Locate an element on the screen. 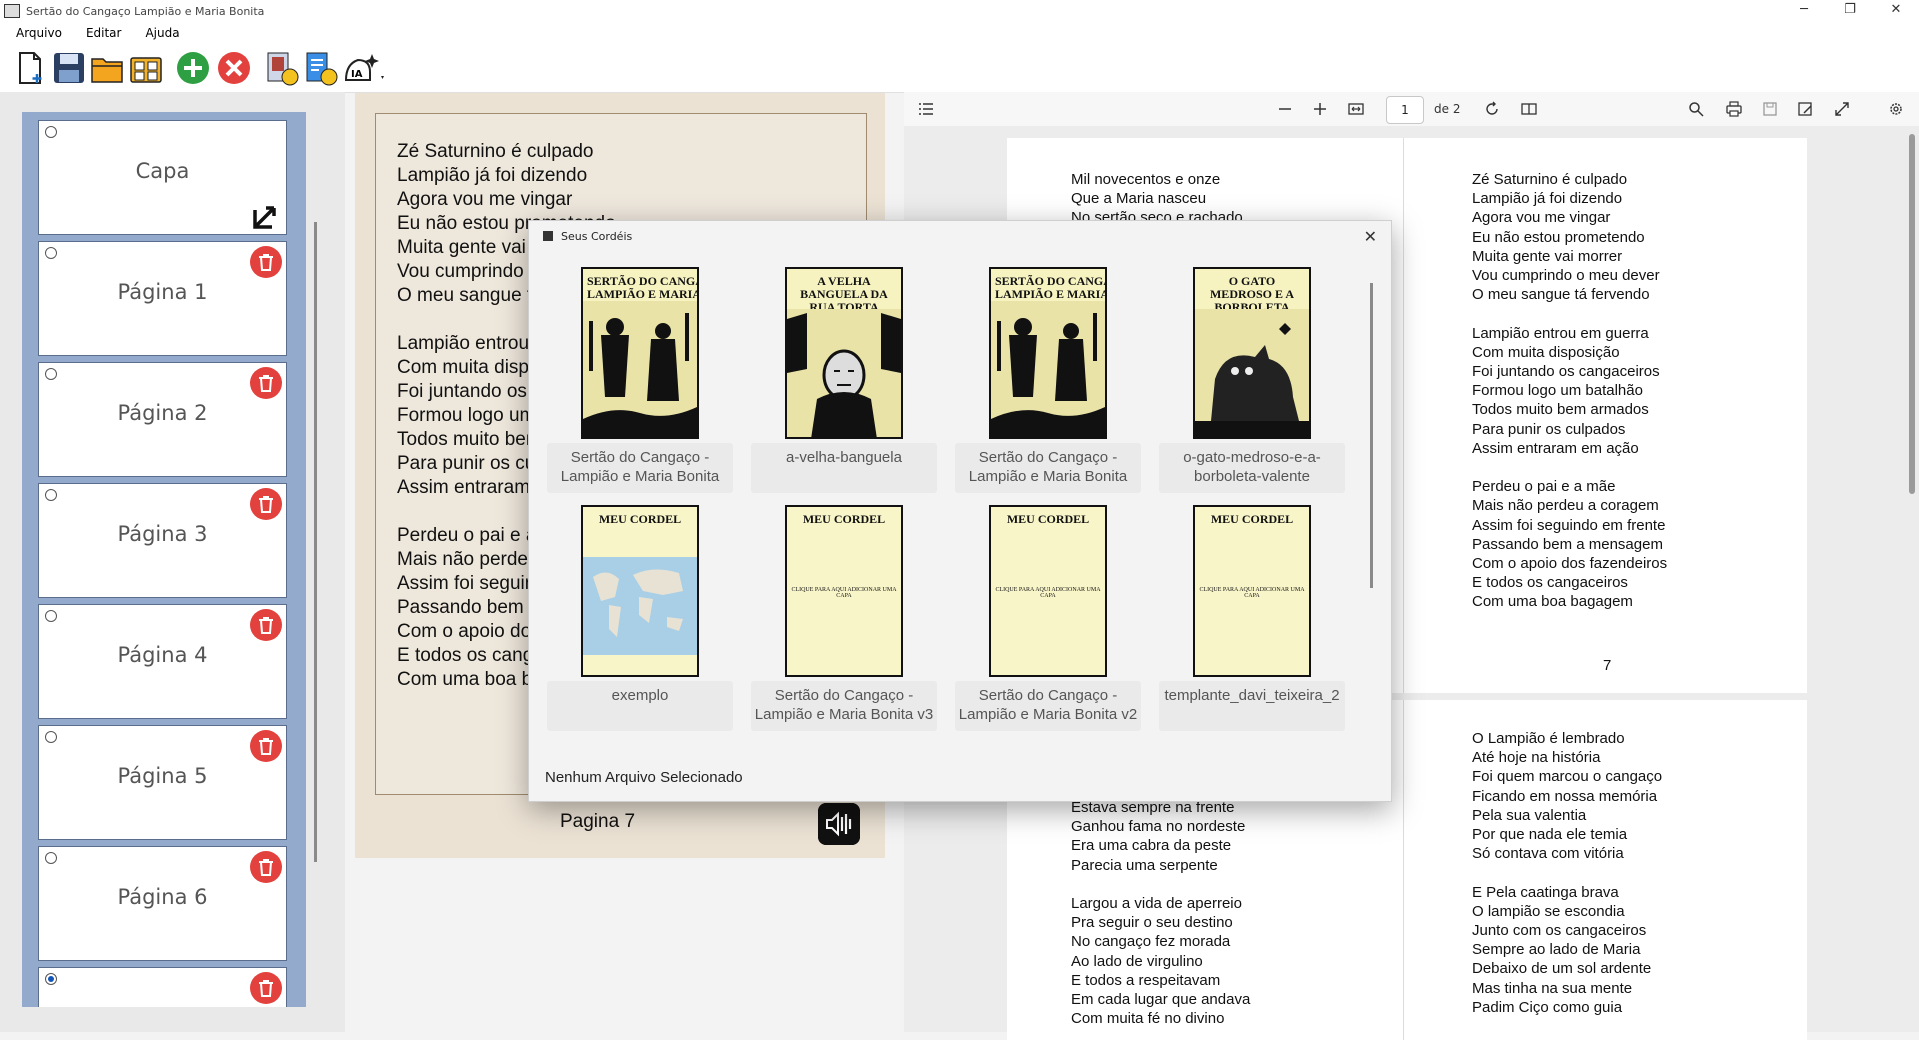 The width and height of the screenshot is (1919, 1040). new-document-icon is located at coordinates (30, 68).